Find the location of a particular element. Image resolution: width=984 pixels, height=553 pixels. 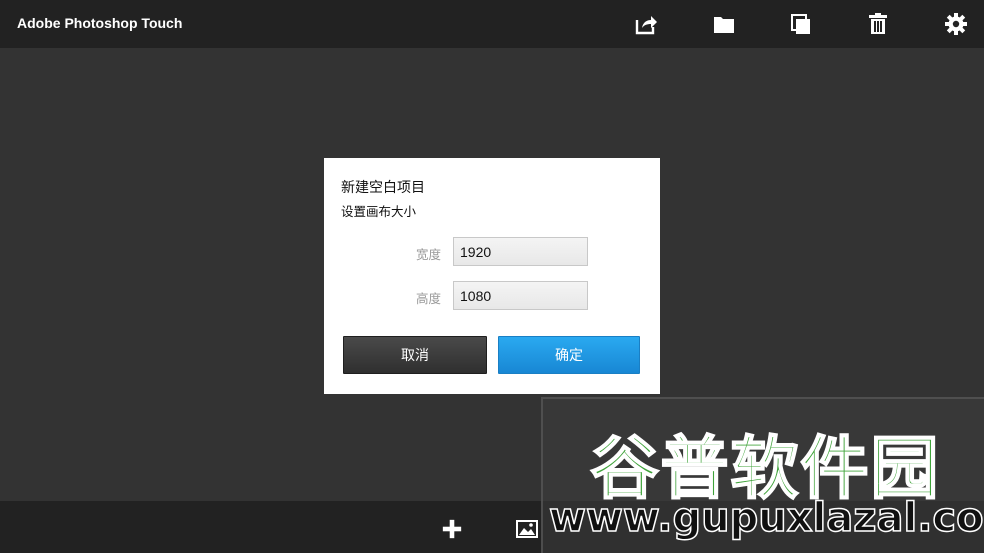

folder-icon is located at coordinates (724, 25).